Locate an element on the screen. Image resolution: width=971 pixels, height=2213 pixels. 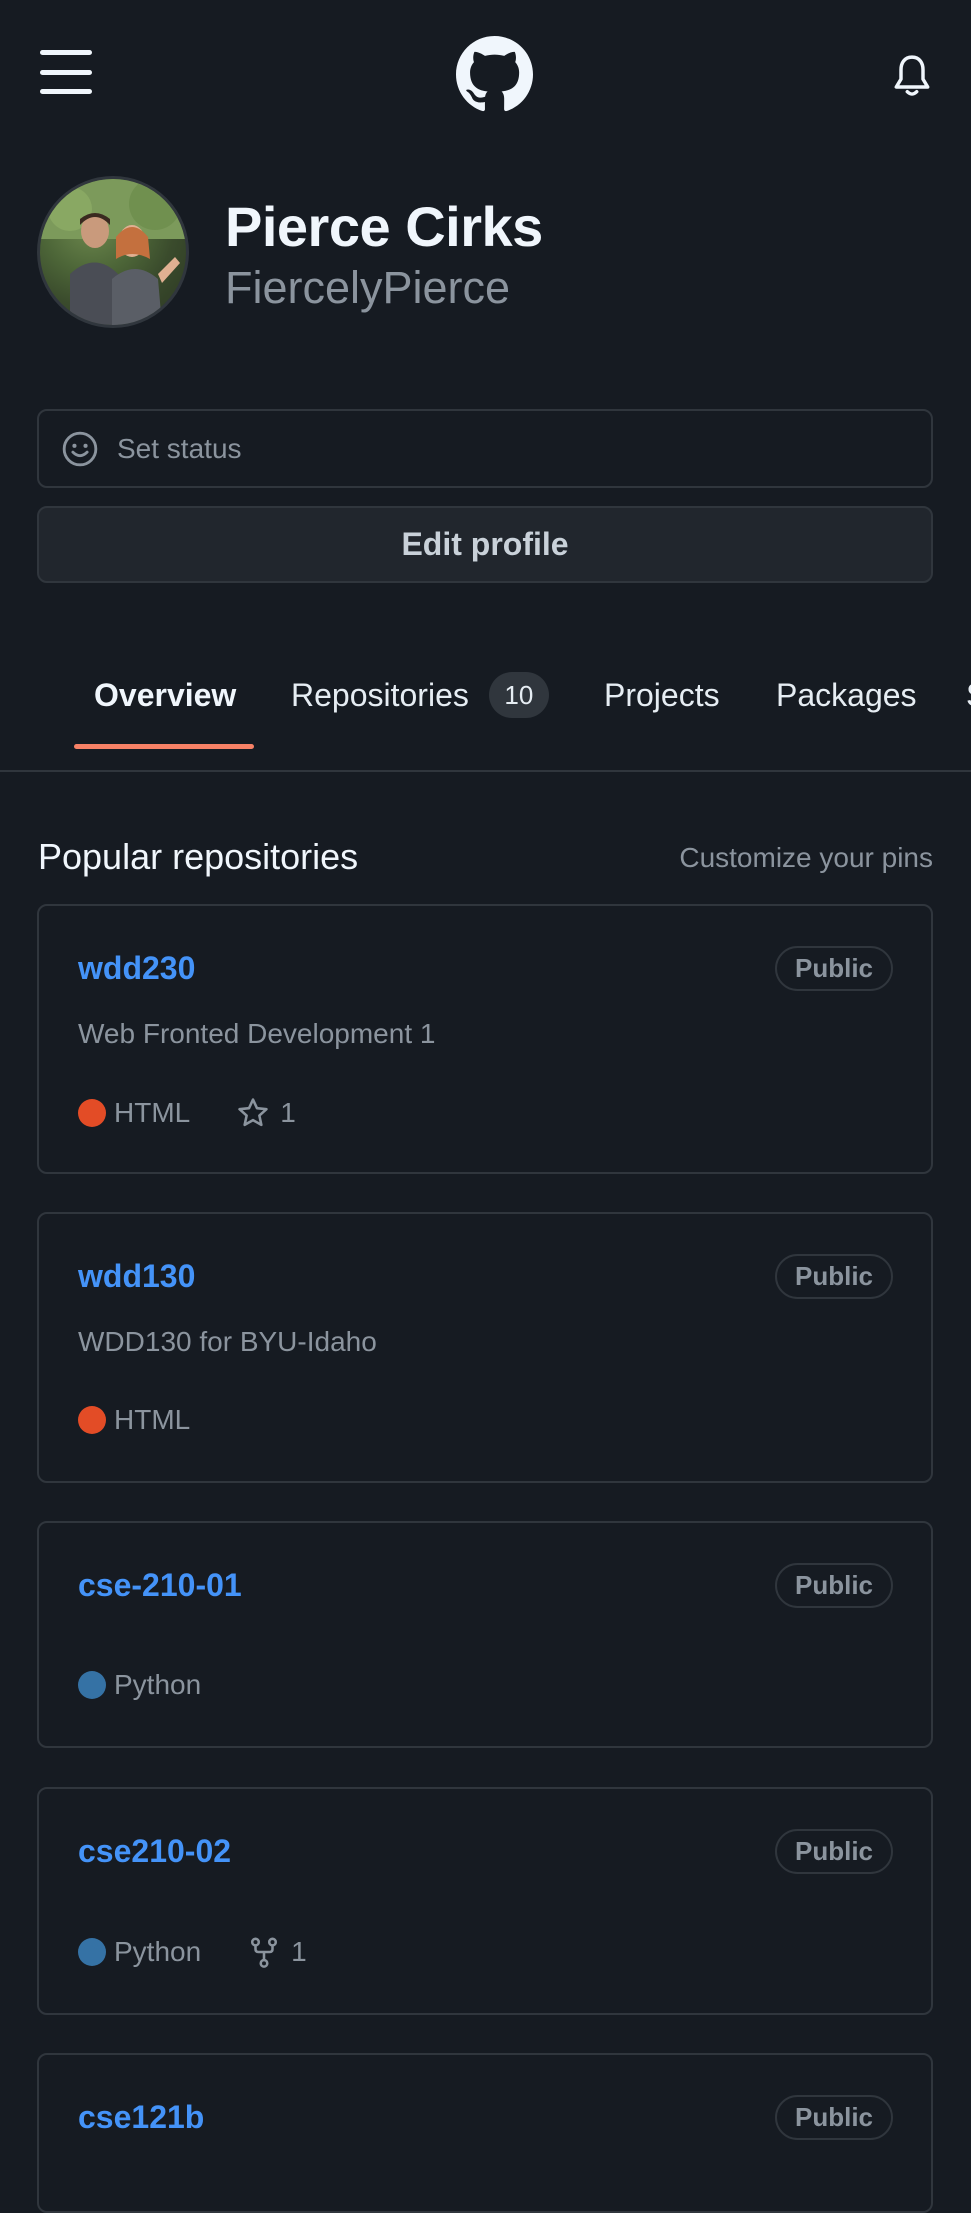
repo-forks: 1 is located at coordinates (277, 1952).